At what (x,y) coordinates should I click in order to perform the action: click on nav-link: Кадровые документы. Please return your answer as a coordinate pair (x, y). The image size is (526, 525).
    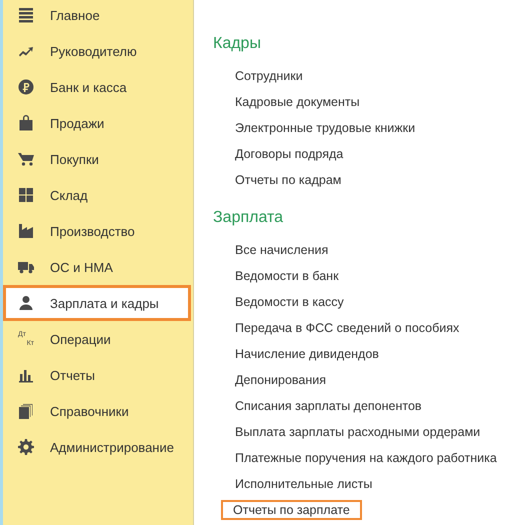
    Looking at the image, I should click on (297, 102).